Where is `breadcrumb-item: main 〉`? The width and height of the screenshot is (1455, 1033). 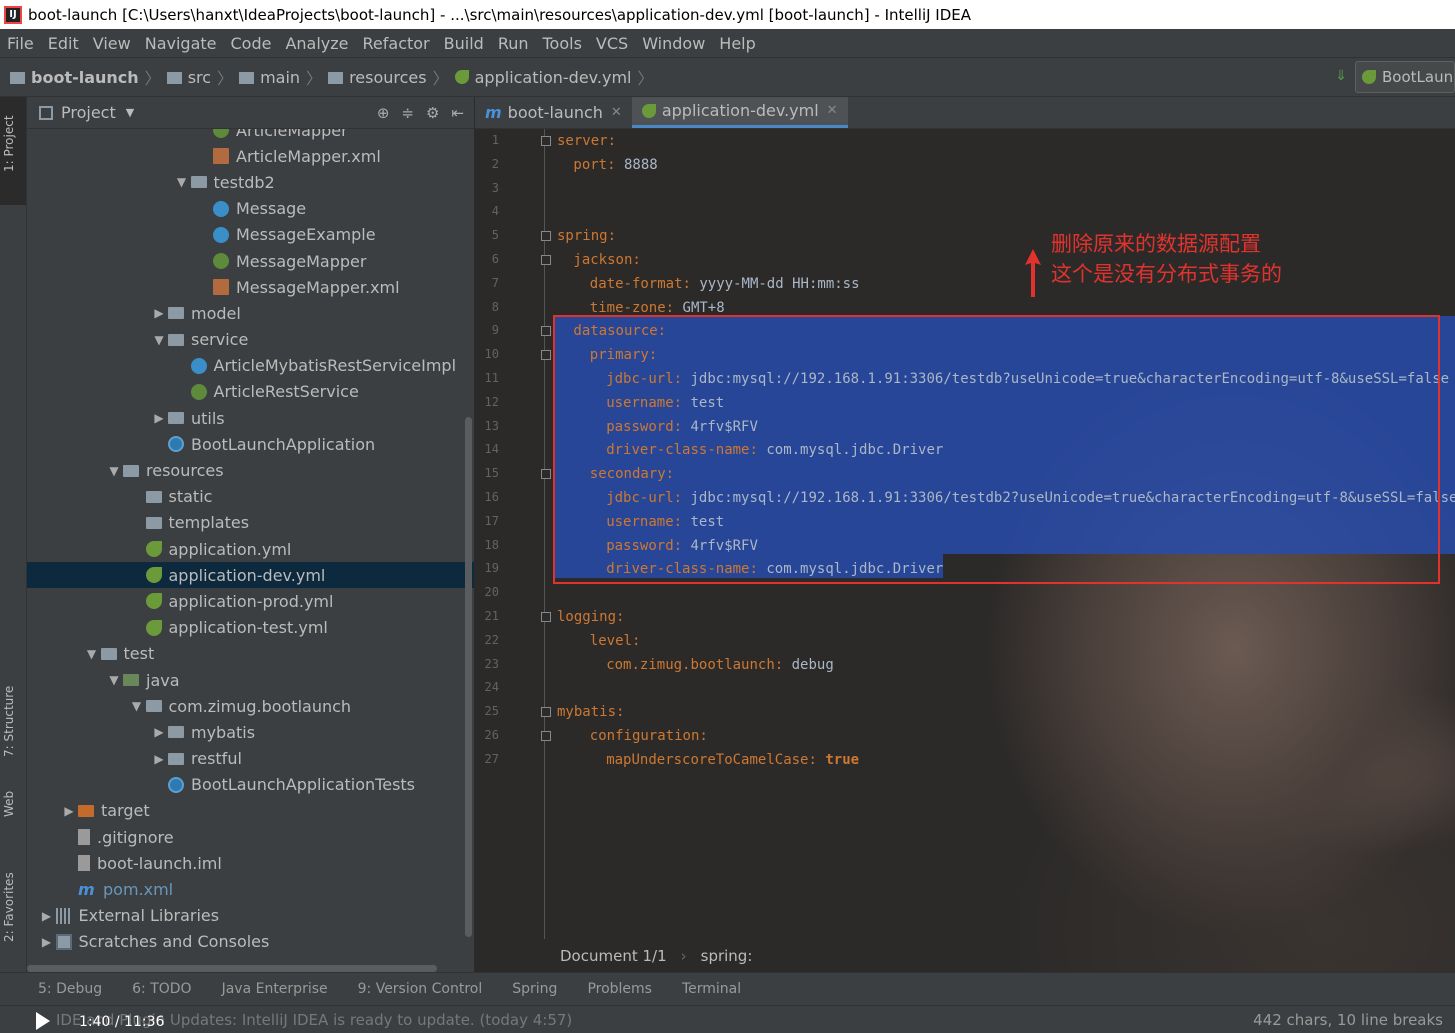 breadcrumb-item: main 〉 is located at coordinates (280, 77).